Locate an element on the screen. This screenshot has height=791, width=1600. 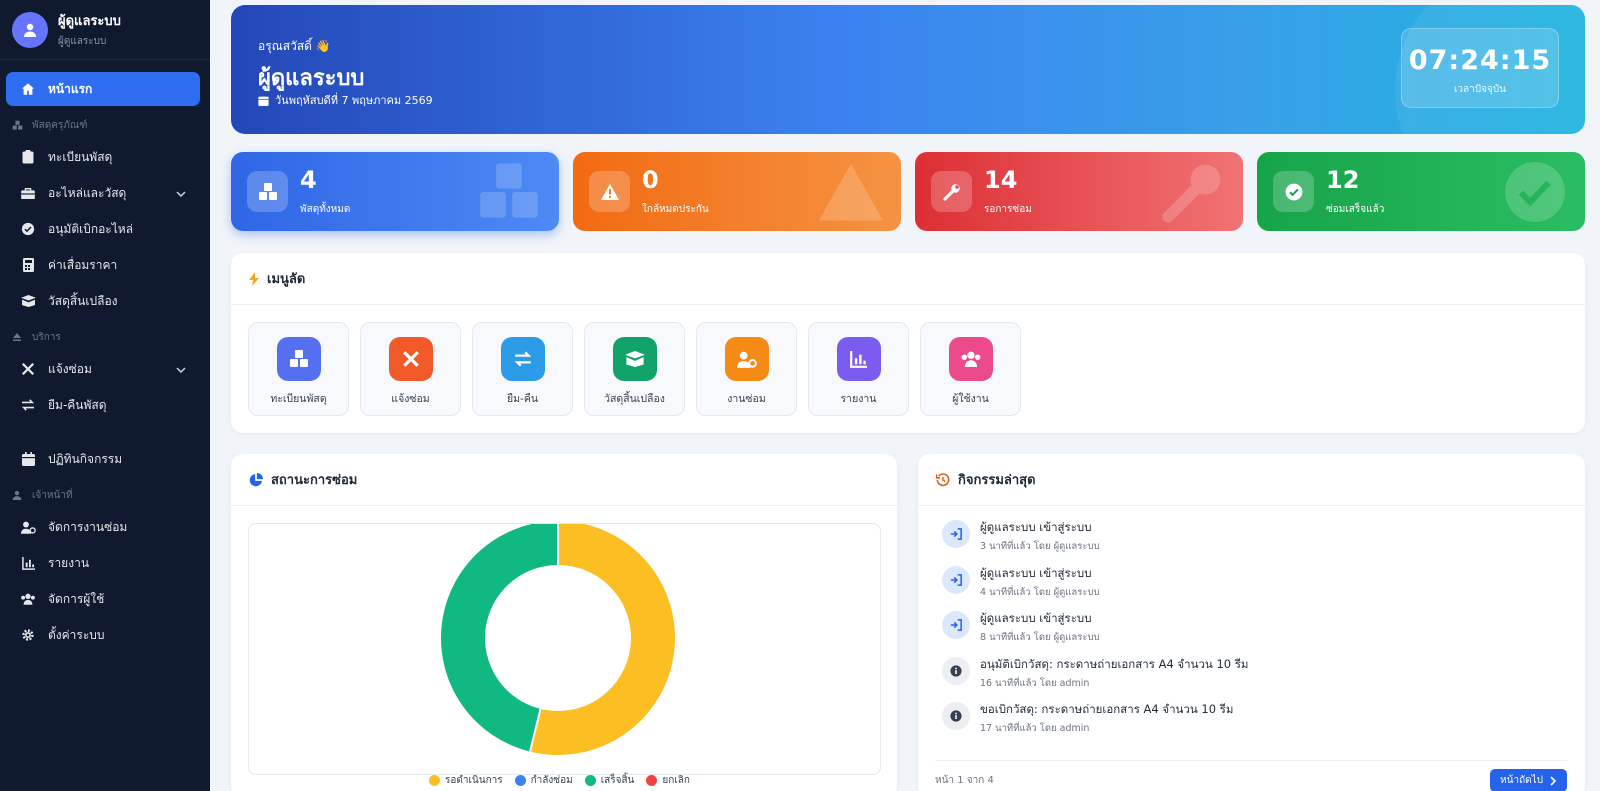
quick-tile-repair-request: แจ้งซ่อม is located at coordinates (410, 369).